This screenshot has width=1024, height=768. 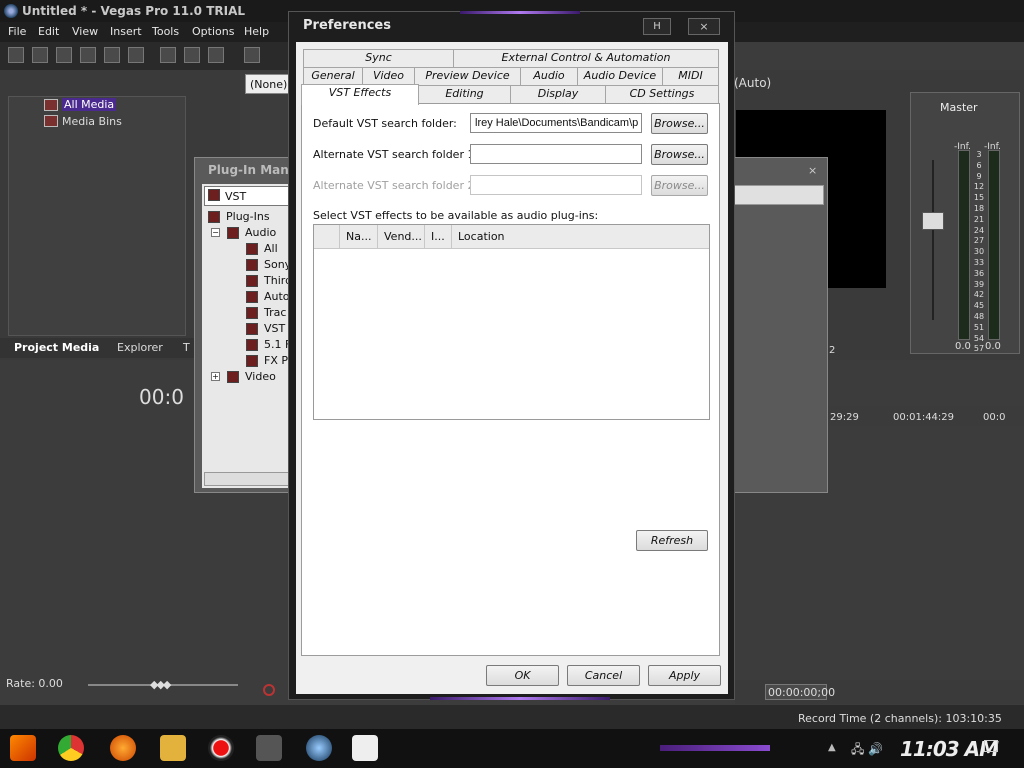 I want to click on app-title: Untitled * - Vegas Pro 11.0 TRIAL, so click(x=134, y=11).